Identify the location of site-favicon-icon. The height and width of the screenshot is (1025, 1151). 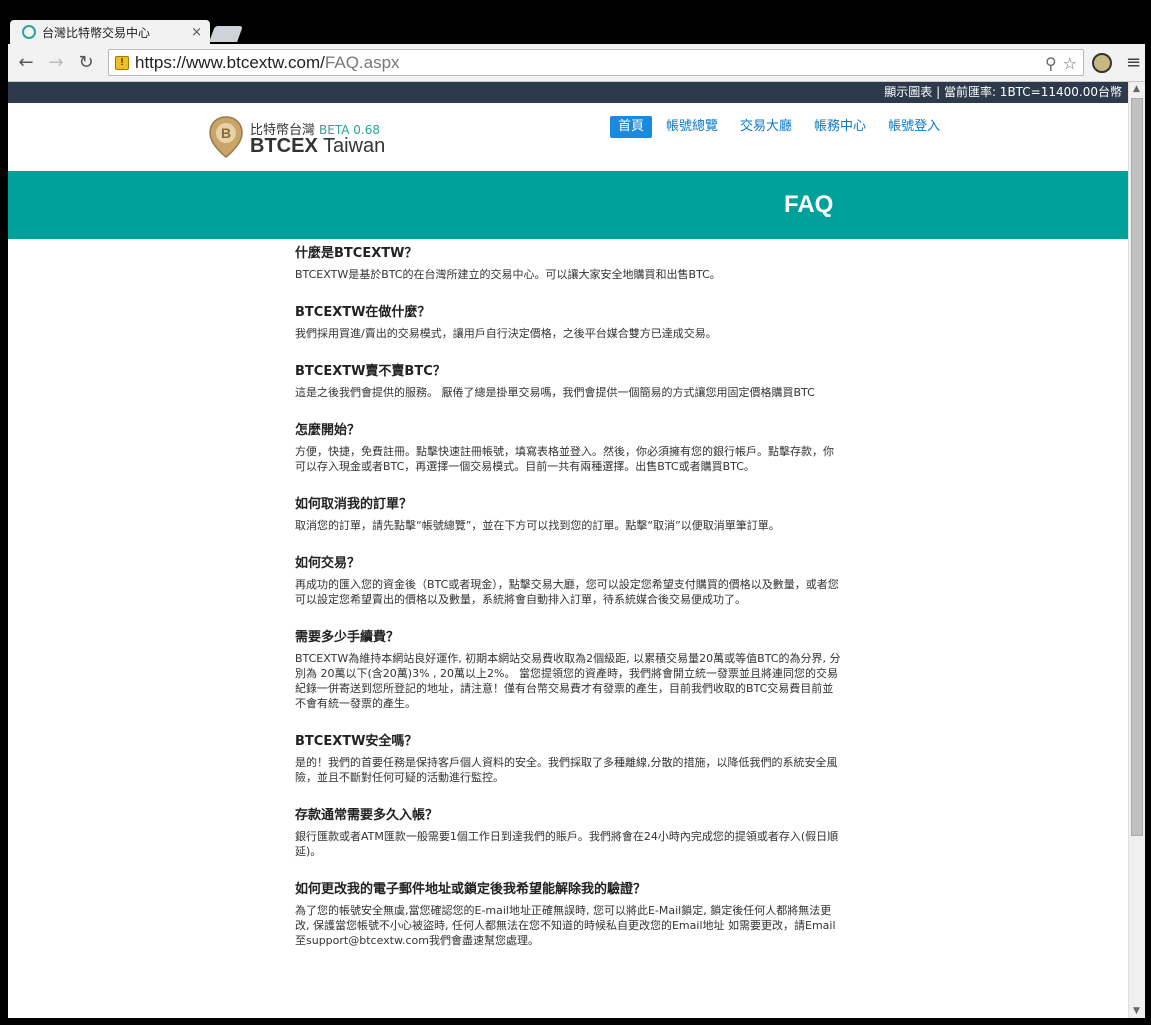
(29, 32).